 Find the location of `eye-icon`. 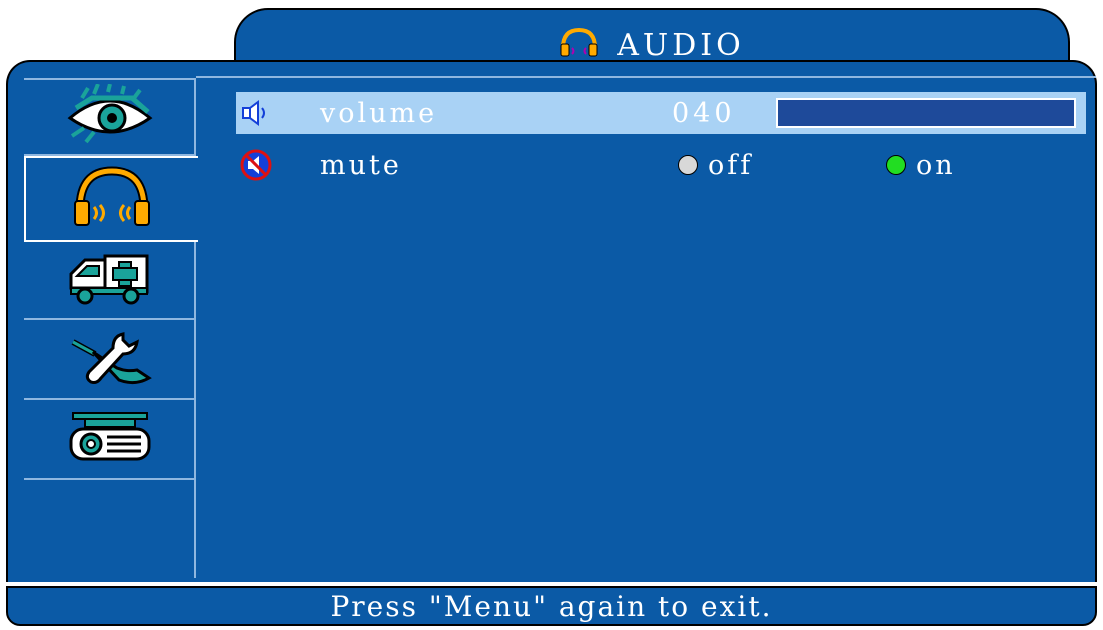

eye-icon is located at coordinates (110, 116).